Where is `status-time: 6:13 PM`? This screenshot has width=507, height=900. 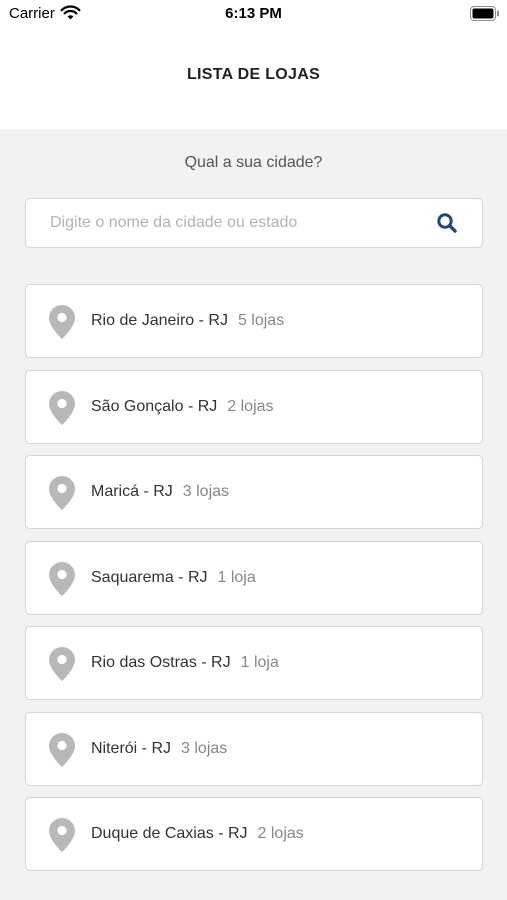
status-time: 6:13 PM is located at coordinates (253, 13).